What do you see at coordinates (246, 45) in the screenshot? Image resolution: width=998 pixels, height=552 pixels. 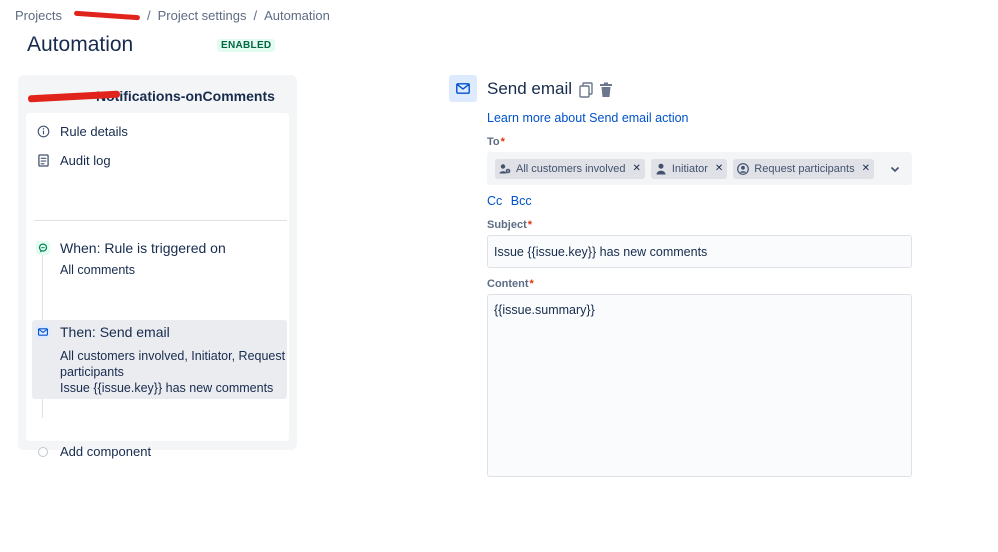 I see `status-badge: ENABLED` at bounding box center [246, 45].